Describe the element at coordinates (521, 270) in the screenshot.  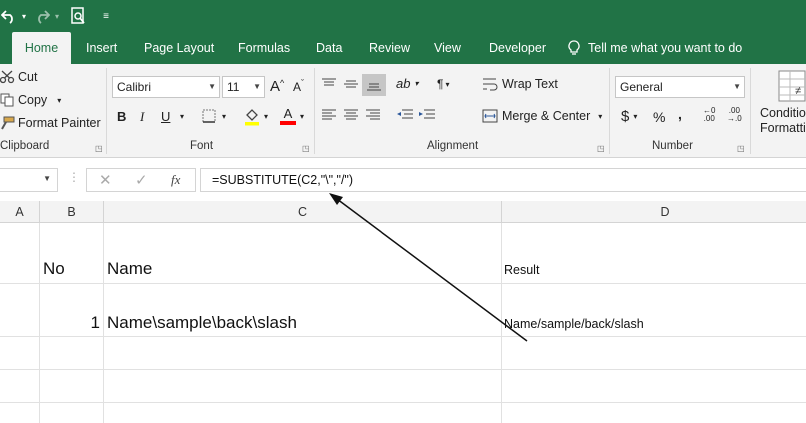
I see `cell-d1: Result` at that location.